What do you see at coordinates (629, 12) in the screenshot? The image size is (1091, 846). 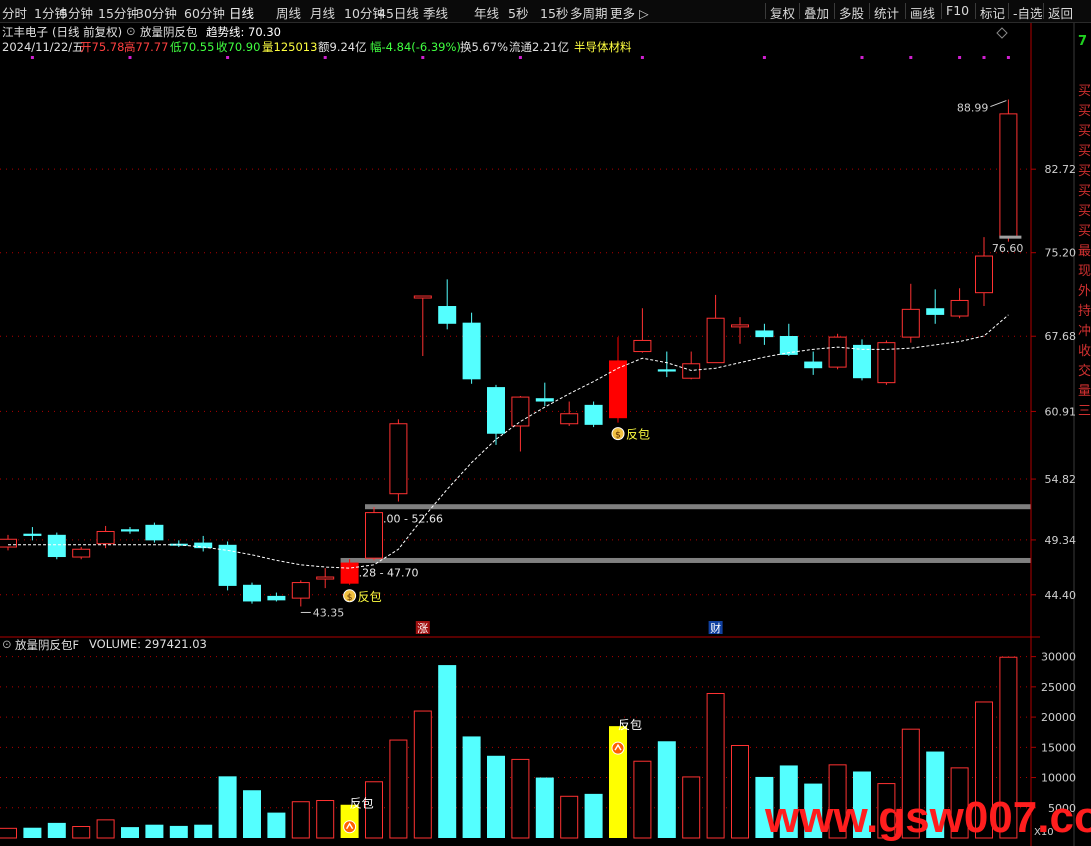 I see `period-tab-16: 更多 ▷` at bounding box center [629, 12].